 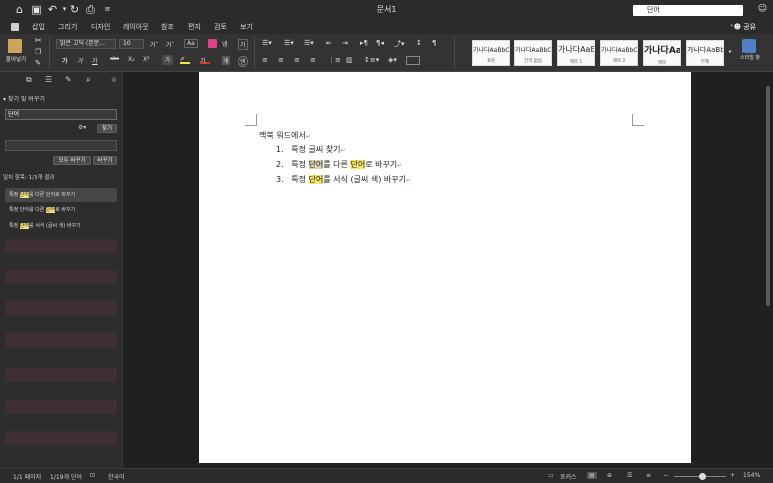 I want to click on focus-icon: ▭, so click(x=551, y=475).